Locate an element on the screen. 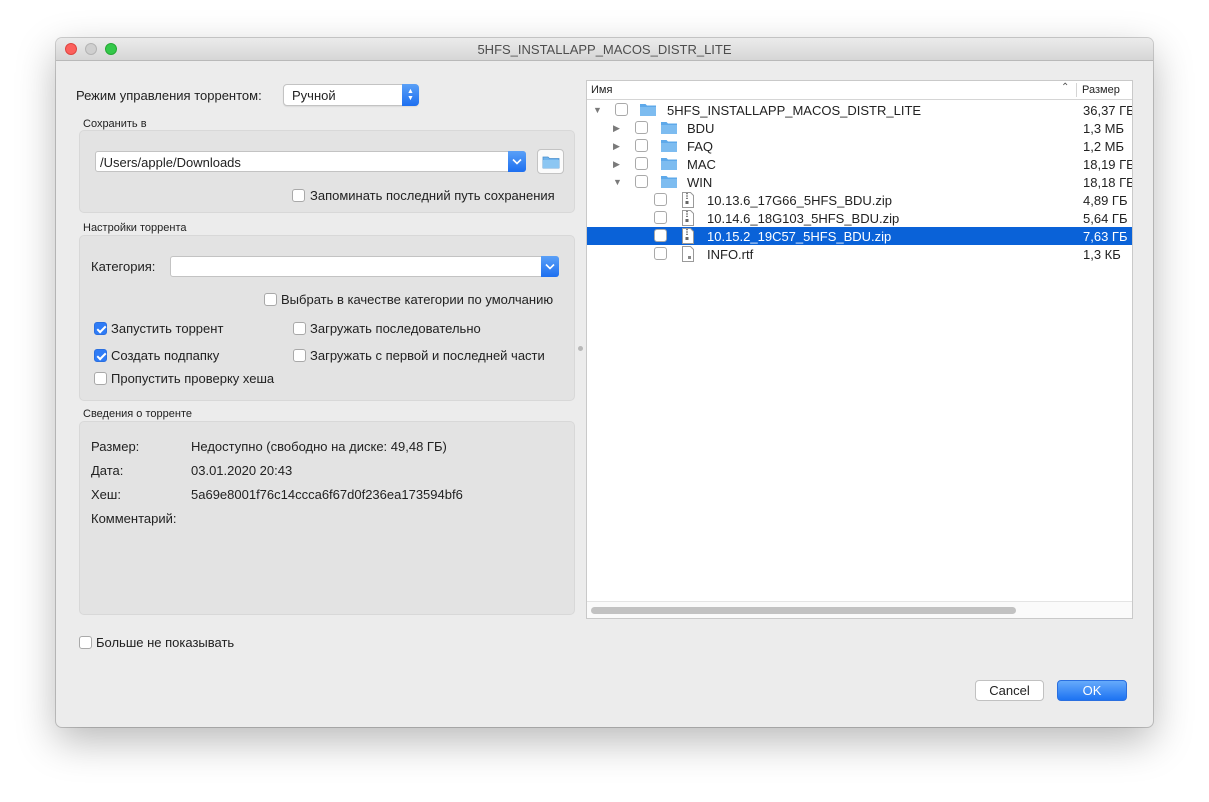 The height and width of the screenshot is (802, 1209). hash-label: Хеш: is located at coordinates (106, 494).